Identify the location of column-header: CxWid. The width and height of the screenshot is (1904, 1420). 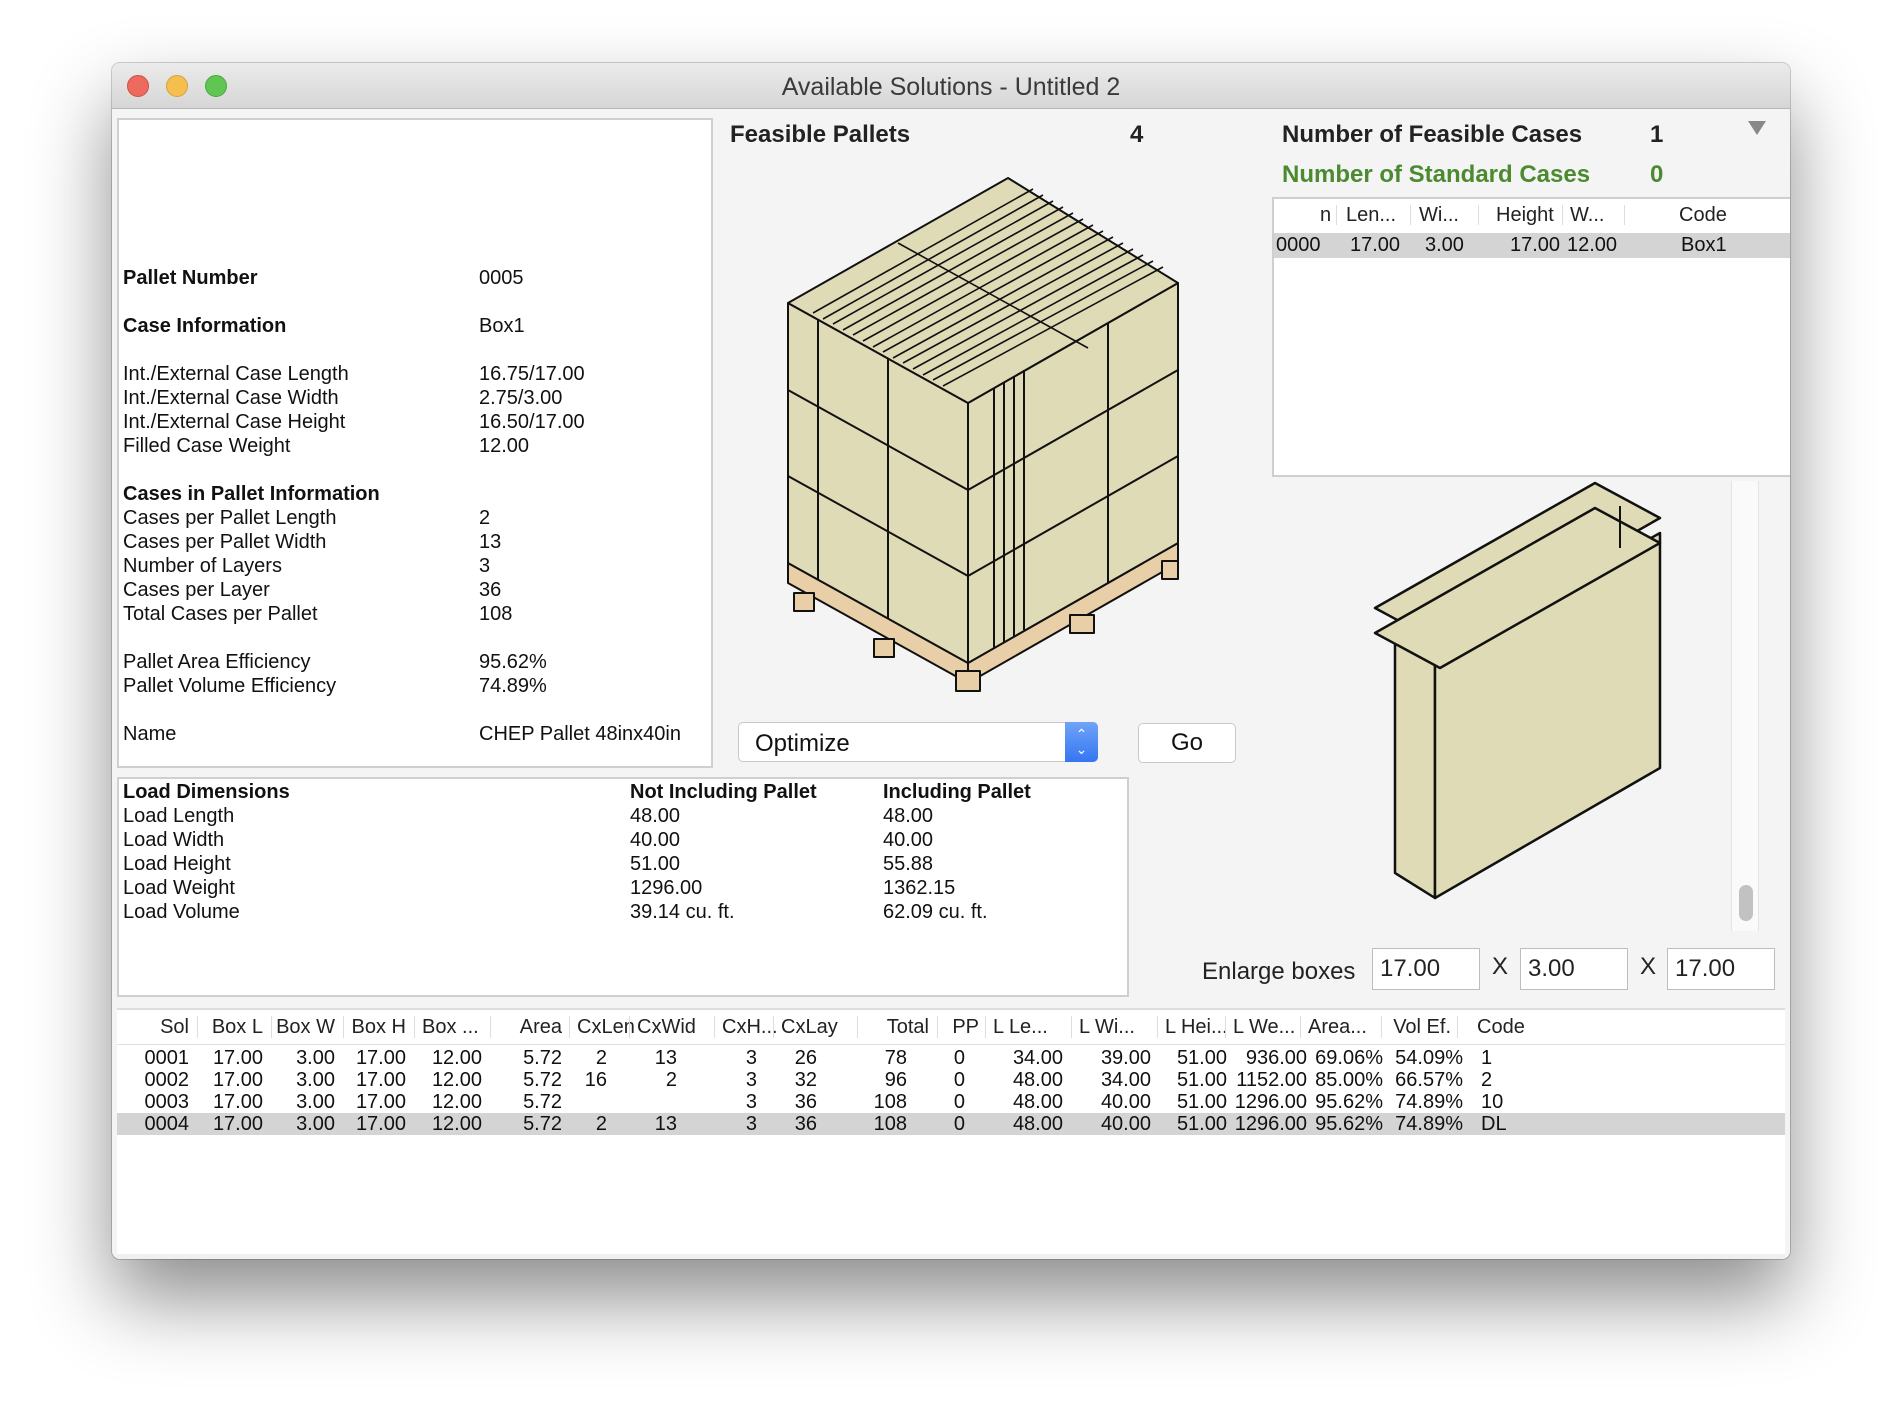
(666, 1027).